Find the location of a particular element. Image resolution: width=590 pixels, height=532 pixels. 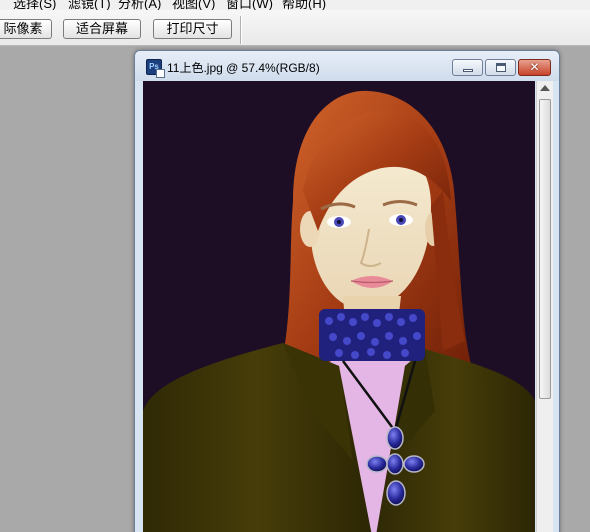

document-title: 11上色.jpg @ 57.4%(RGB/8) is located at coordinates (243, 68).